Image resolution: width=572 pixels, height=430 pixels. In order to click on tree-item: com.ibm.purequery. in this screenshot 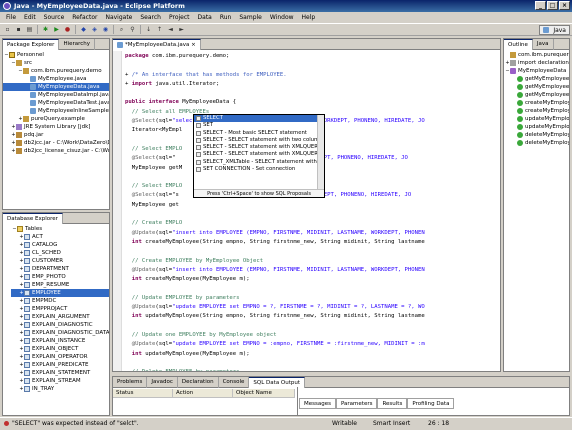, I will do `click(536, 55)`.